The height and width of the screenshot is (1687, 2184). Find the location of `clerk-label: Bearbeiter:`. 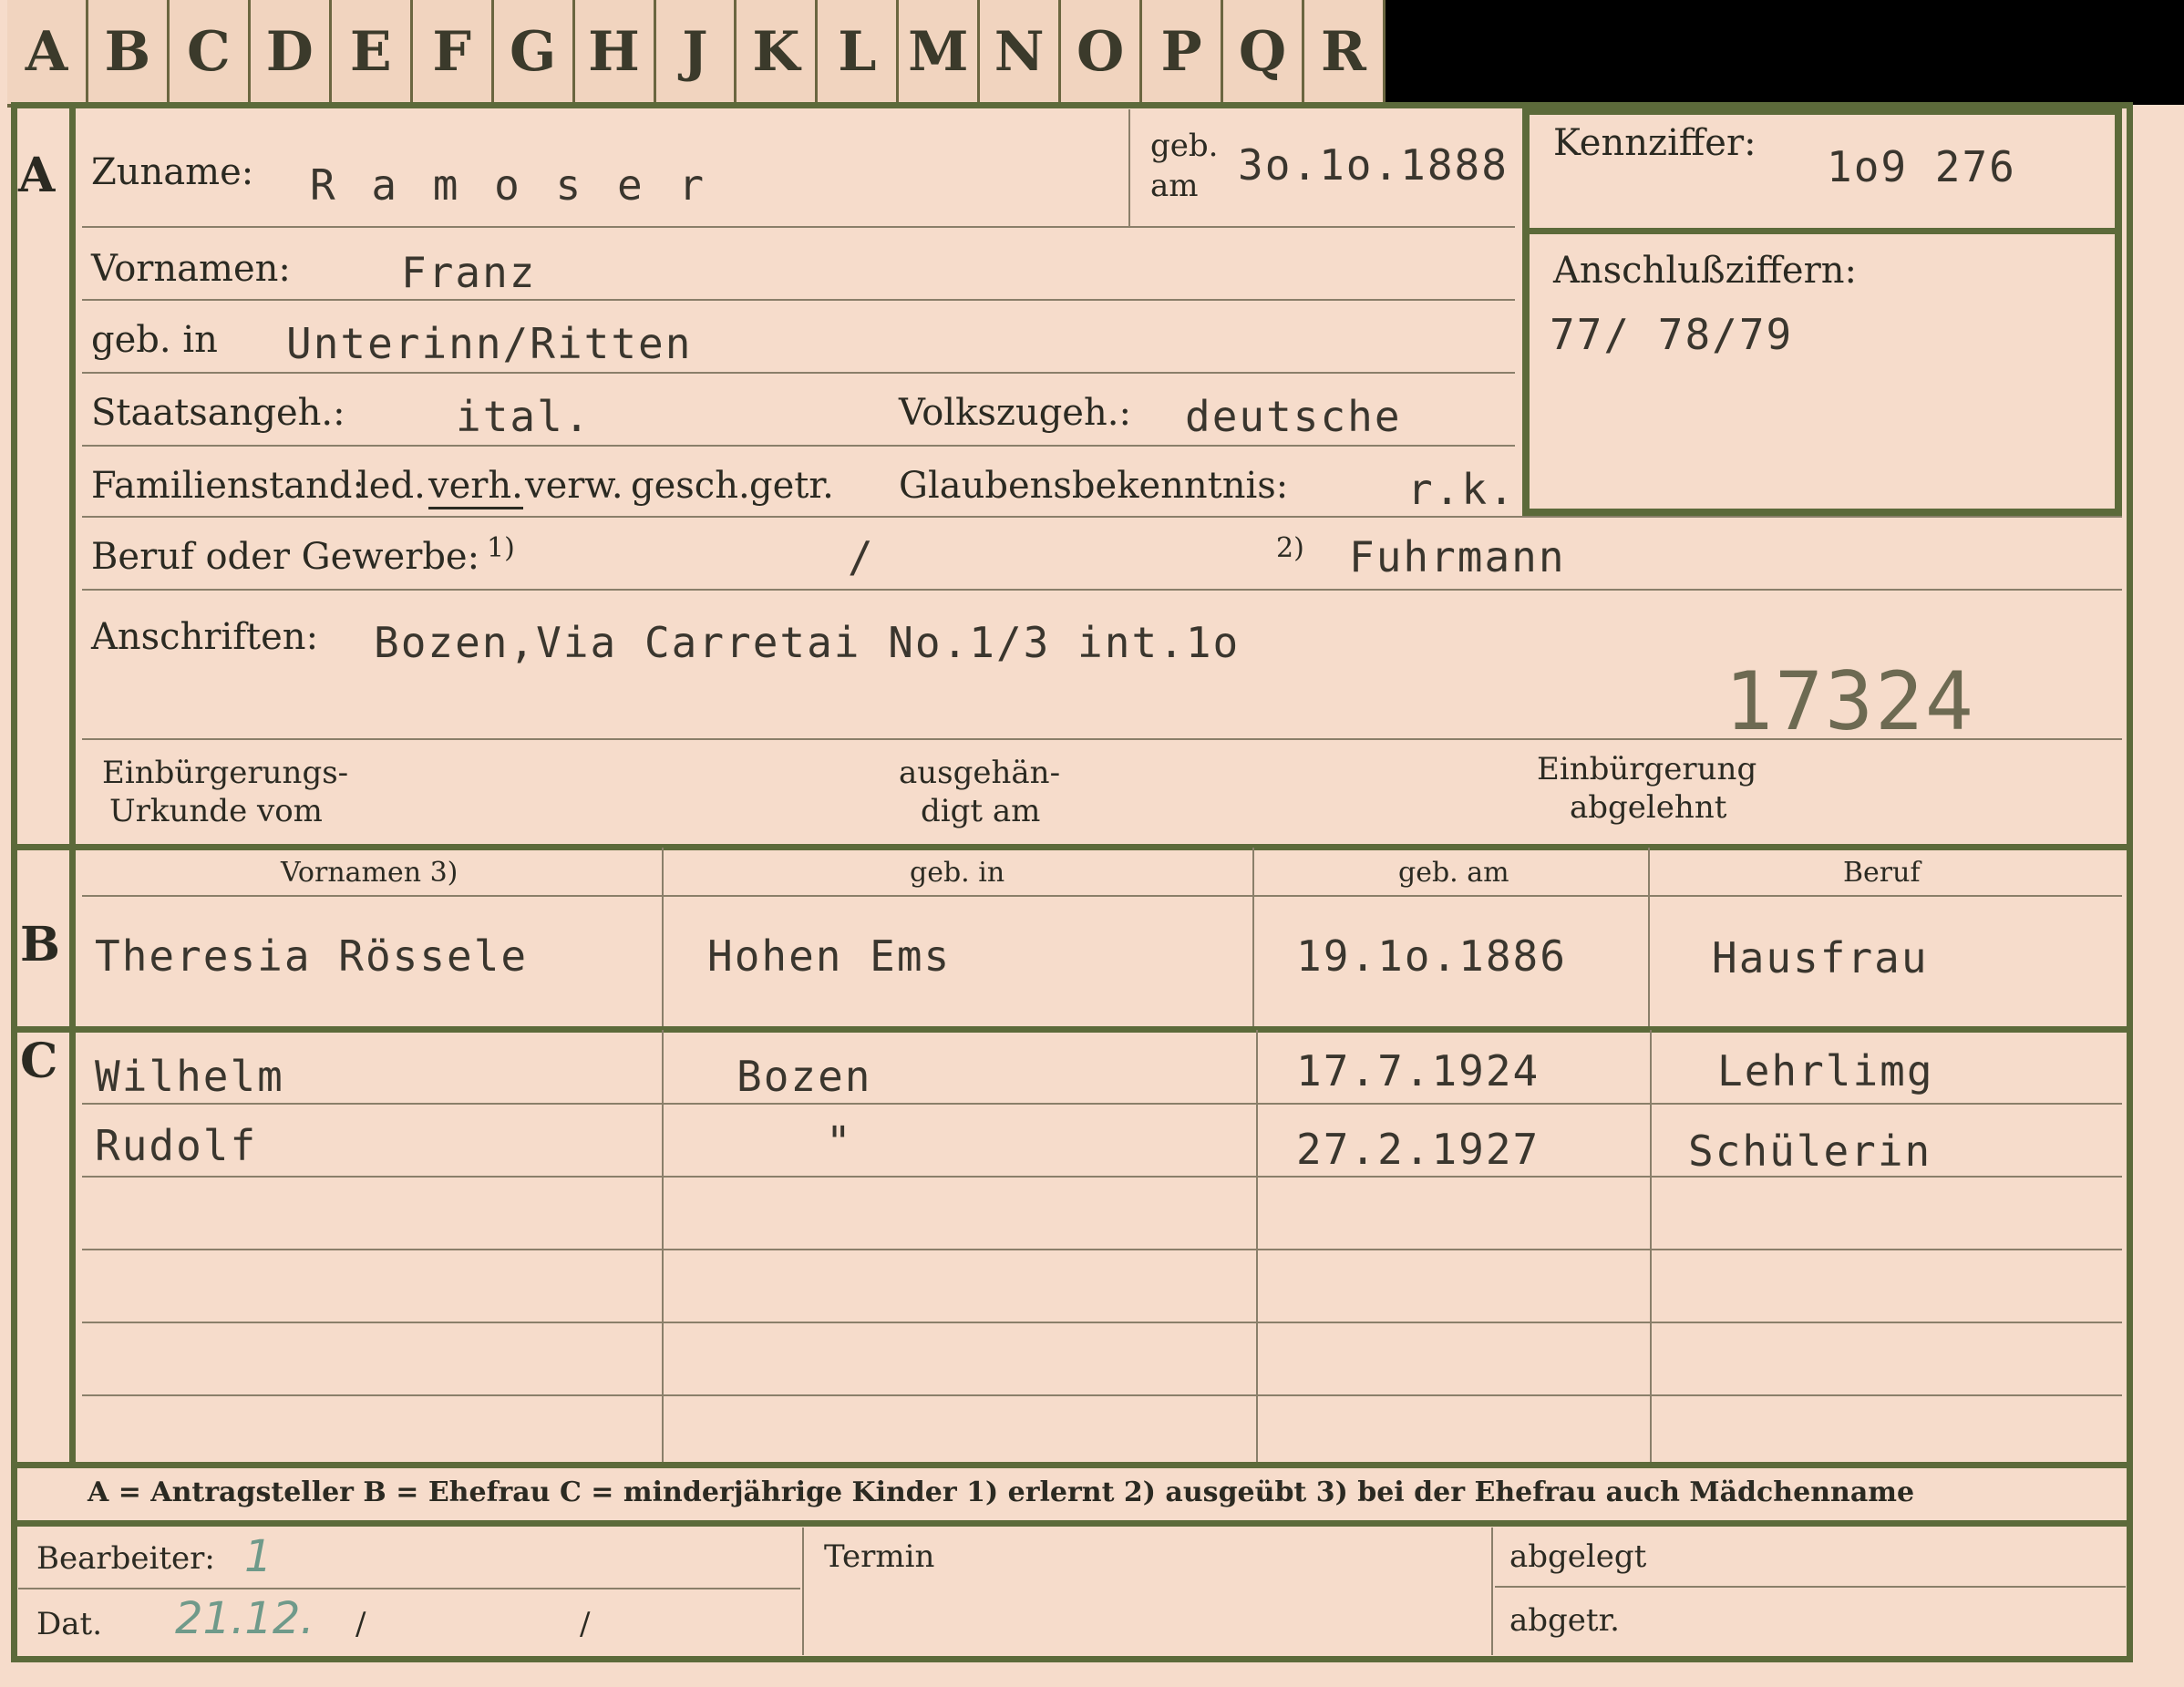

clerk-label: Bearbeiter: is located at coordinates (126, 1558).